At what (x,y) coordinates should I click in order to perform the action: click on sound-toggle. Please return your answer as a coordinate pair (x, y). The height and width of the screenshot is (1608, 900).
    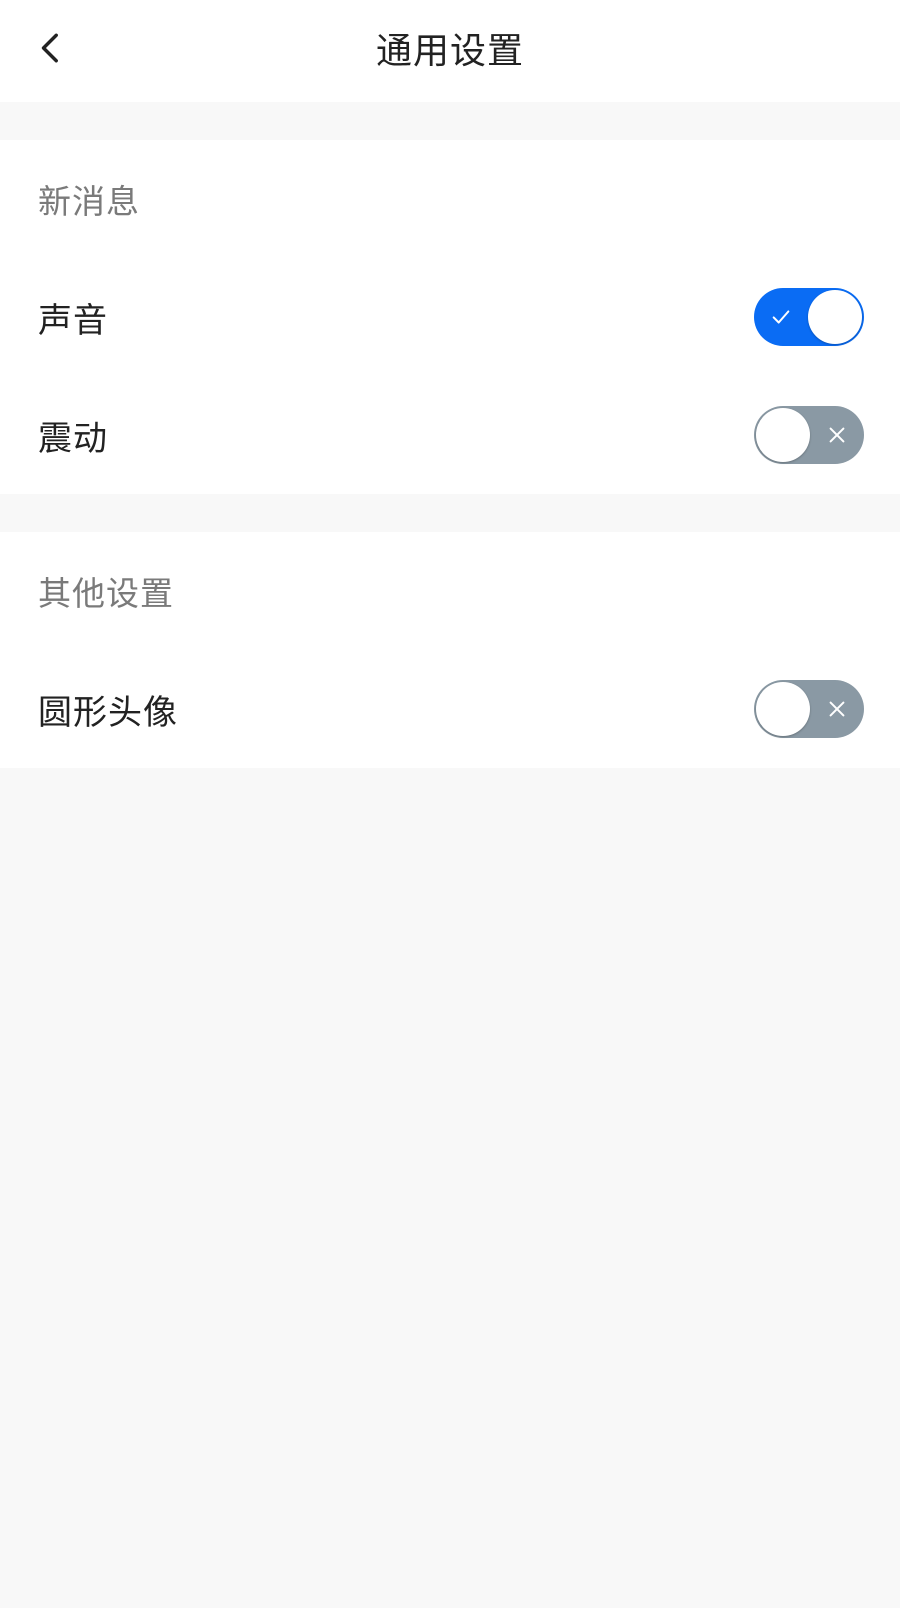
    Looking at the image, I should click on (809, 317).